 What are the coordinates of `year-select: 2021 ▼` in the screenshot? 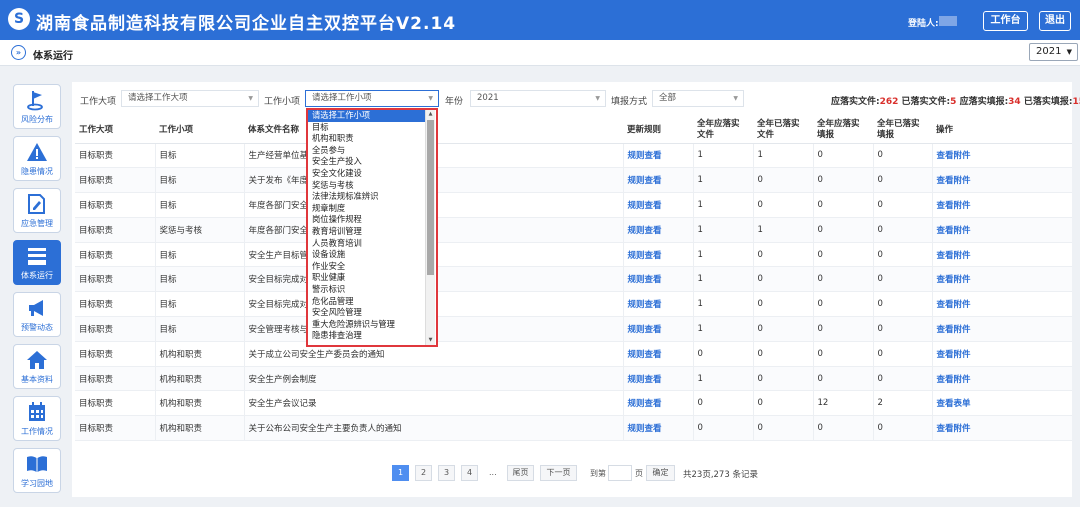 It's located at (1053, 52).